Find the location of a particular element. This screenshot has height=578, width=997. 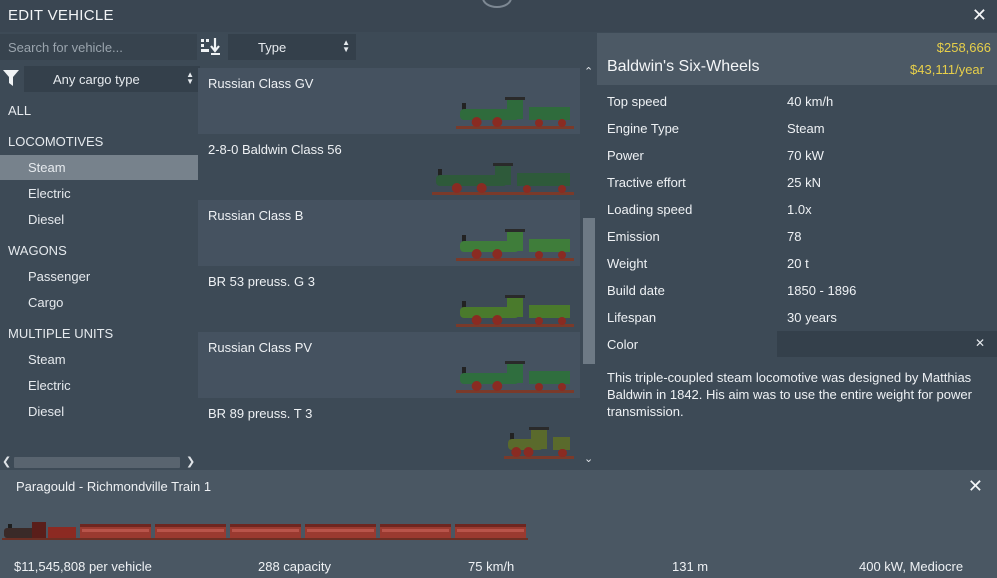

scrollbar-track is located at coordinates (97, 462).